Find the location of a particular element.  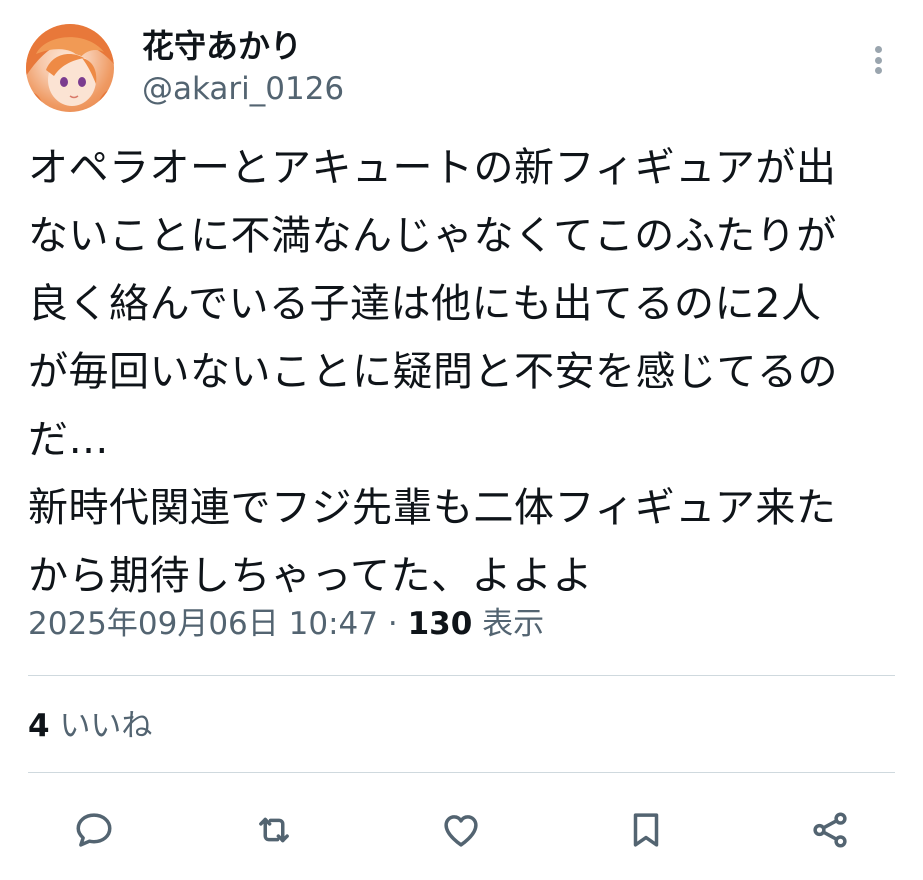

display-name: 花守あかり is located at coordinates (222, 46).